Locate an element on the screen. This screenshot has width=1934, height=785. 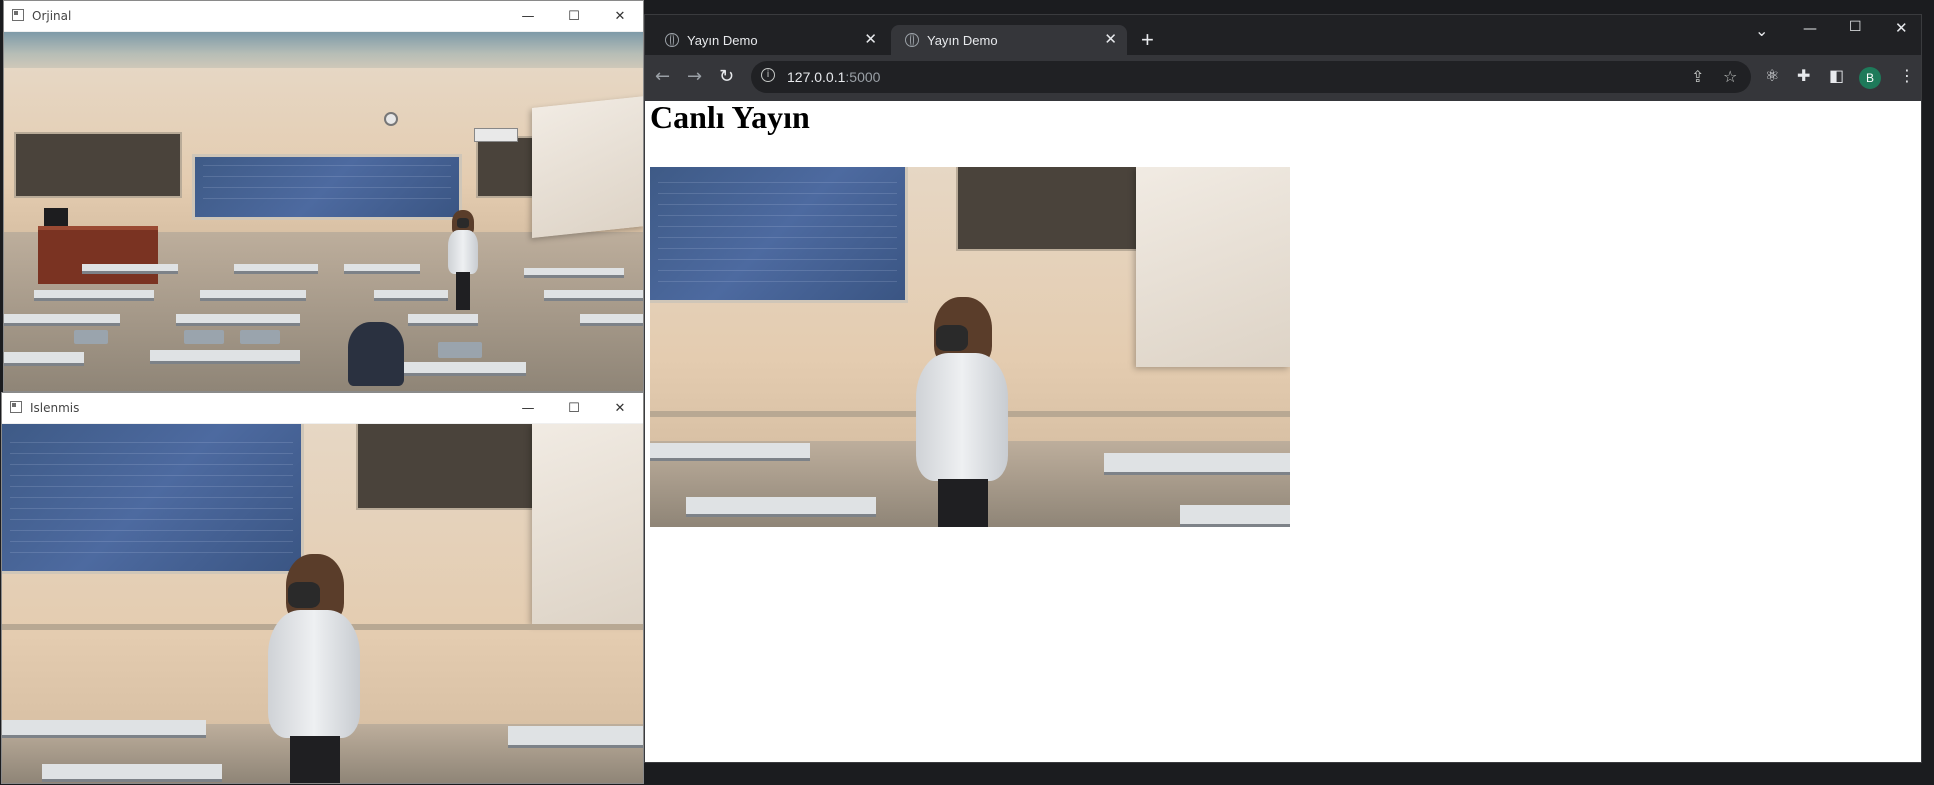
original-window-titlebar: Orjinal — ☐ ✕ is located at coordinates (323, 16).